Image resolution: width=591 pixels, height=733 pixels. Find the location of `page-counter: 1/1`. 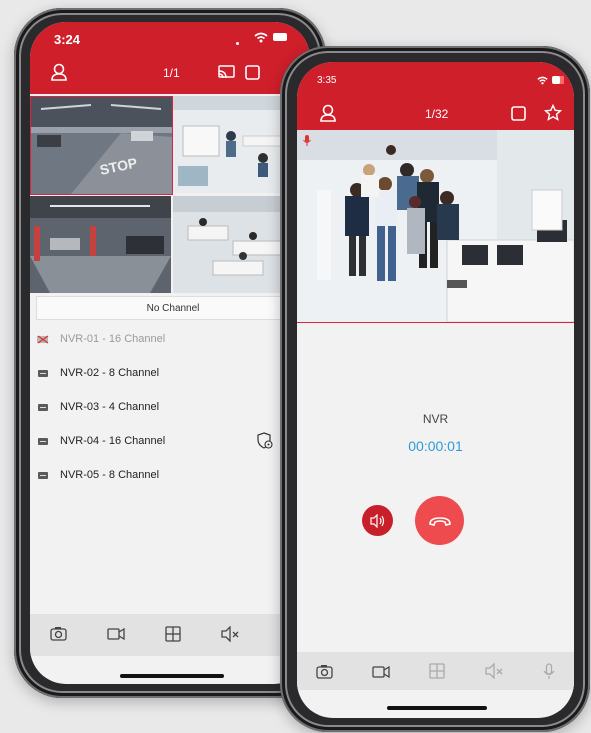

page-counter: 1/1 is located at coordinates (171, 73).